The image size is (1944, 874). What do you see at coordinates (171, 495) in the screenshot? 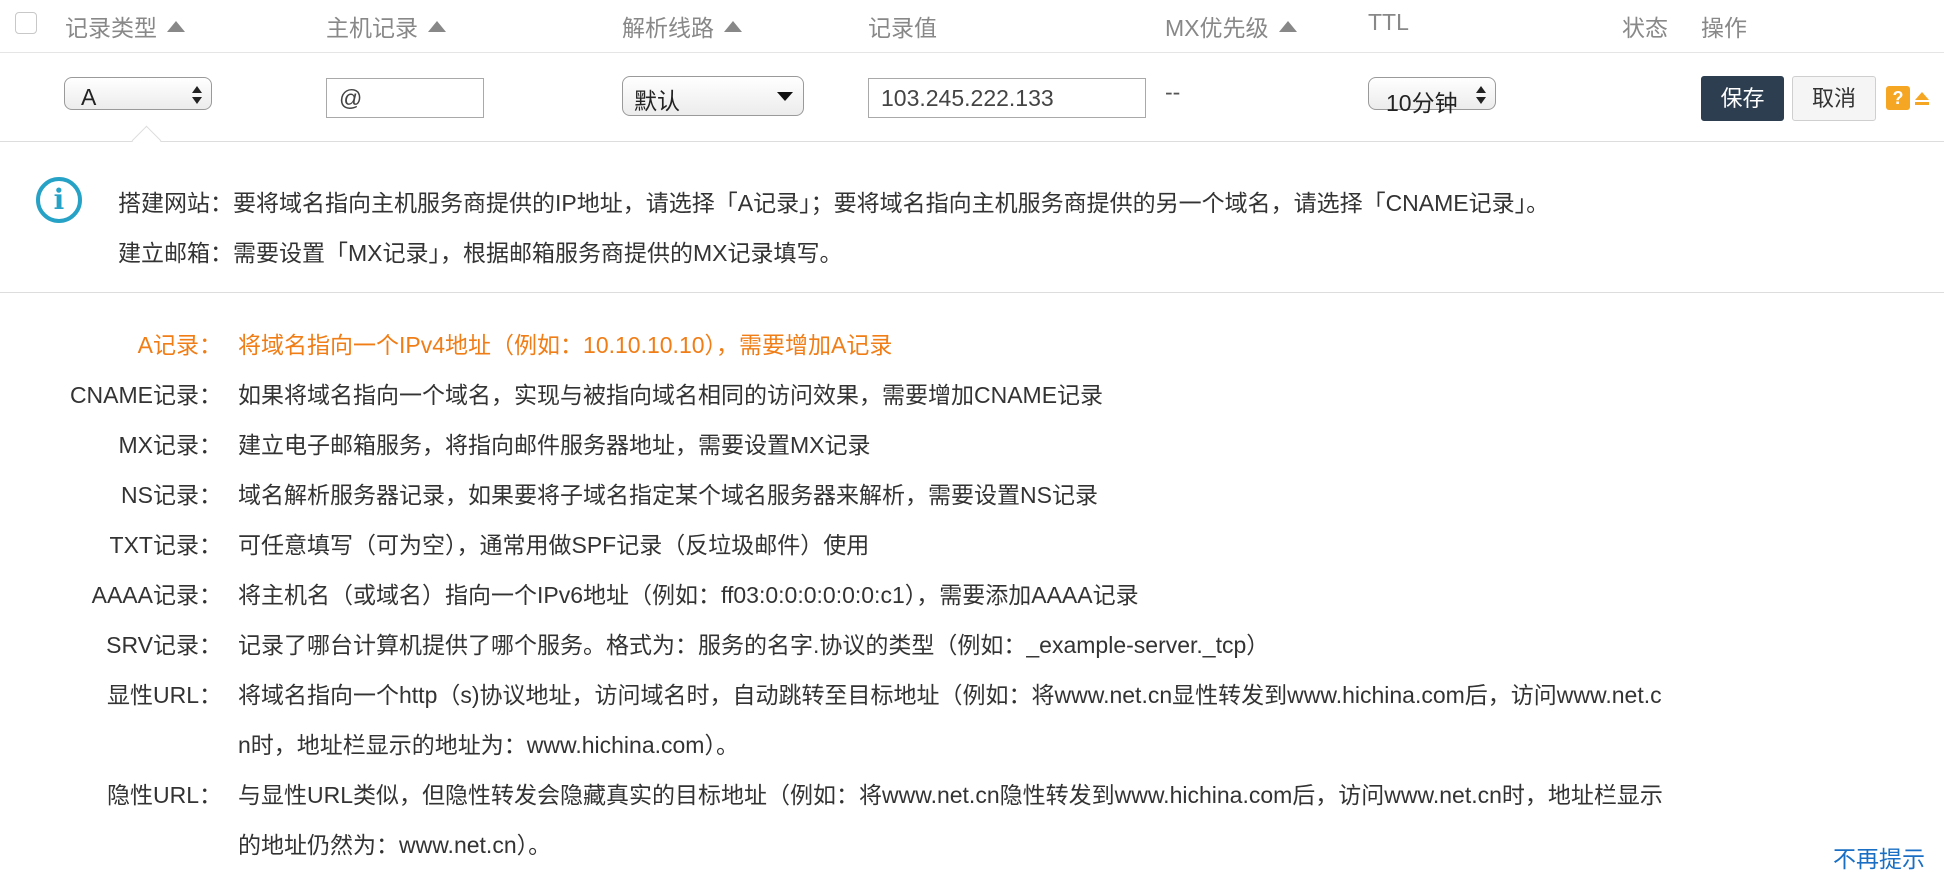
I see `definition-label-ns: NS记录：` at bounding box center [171, 495].